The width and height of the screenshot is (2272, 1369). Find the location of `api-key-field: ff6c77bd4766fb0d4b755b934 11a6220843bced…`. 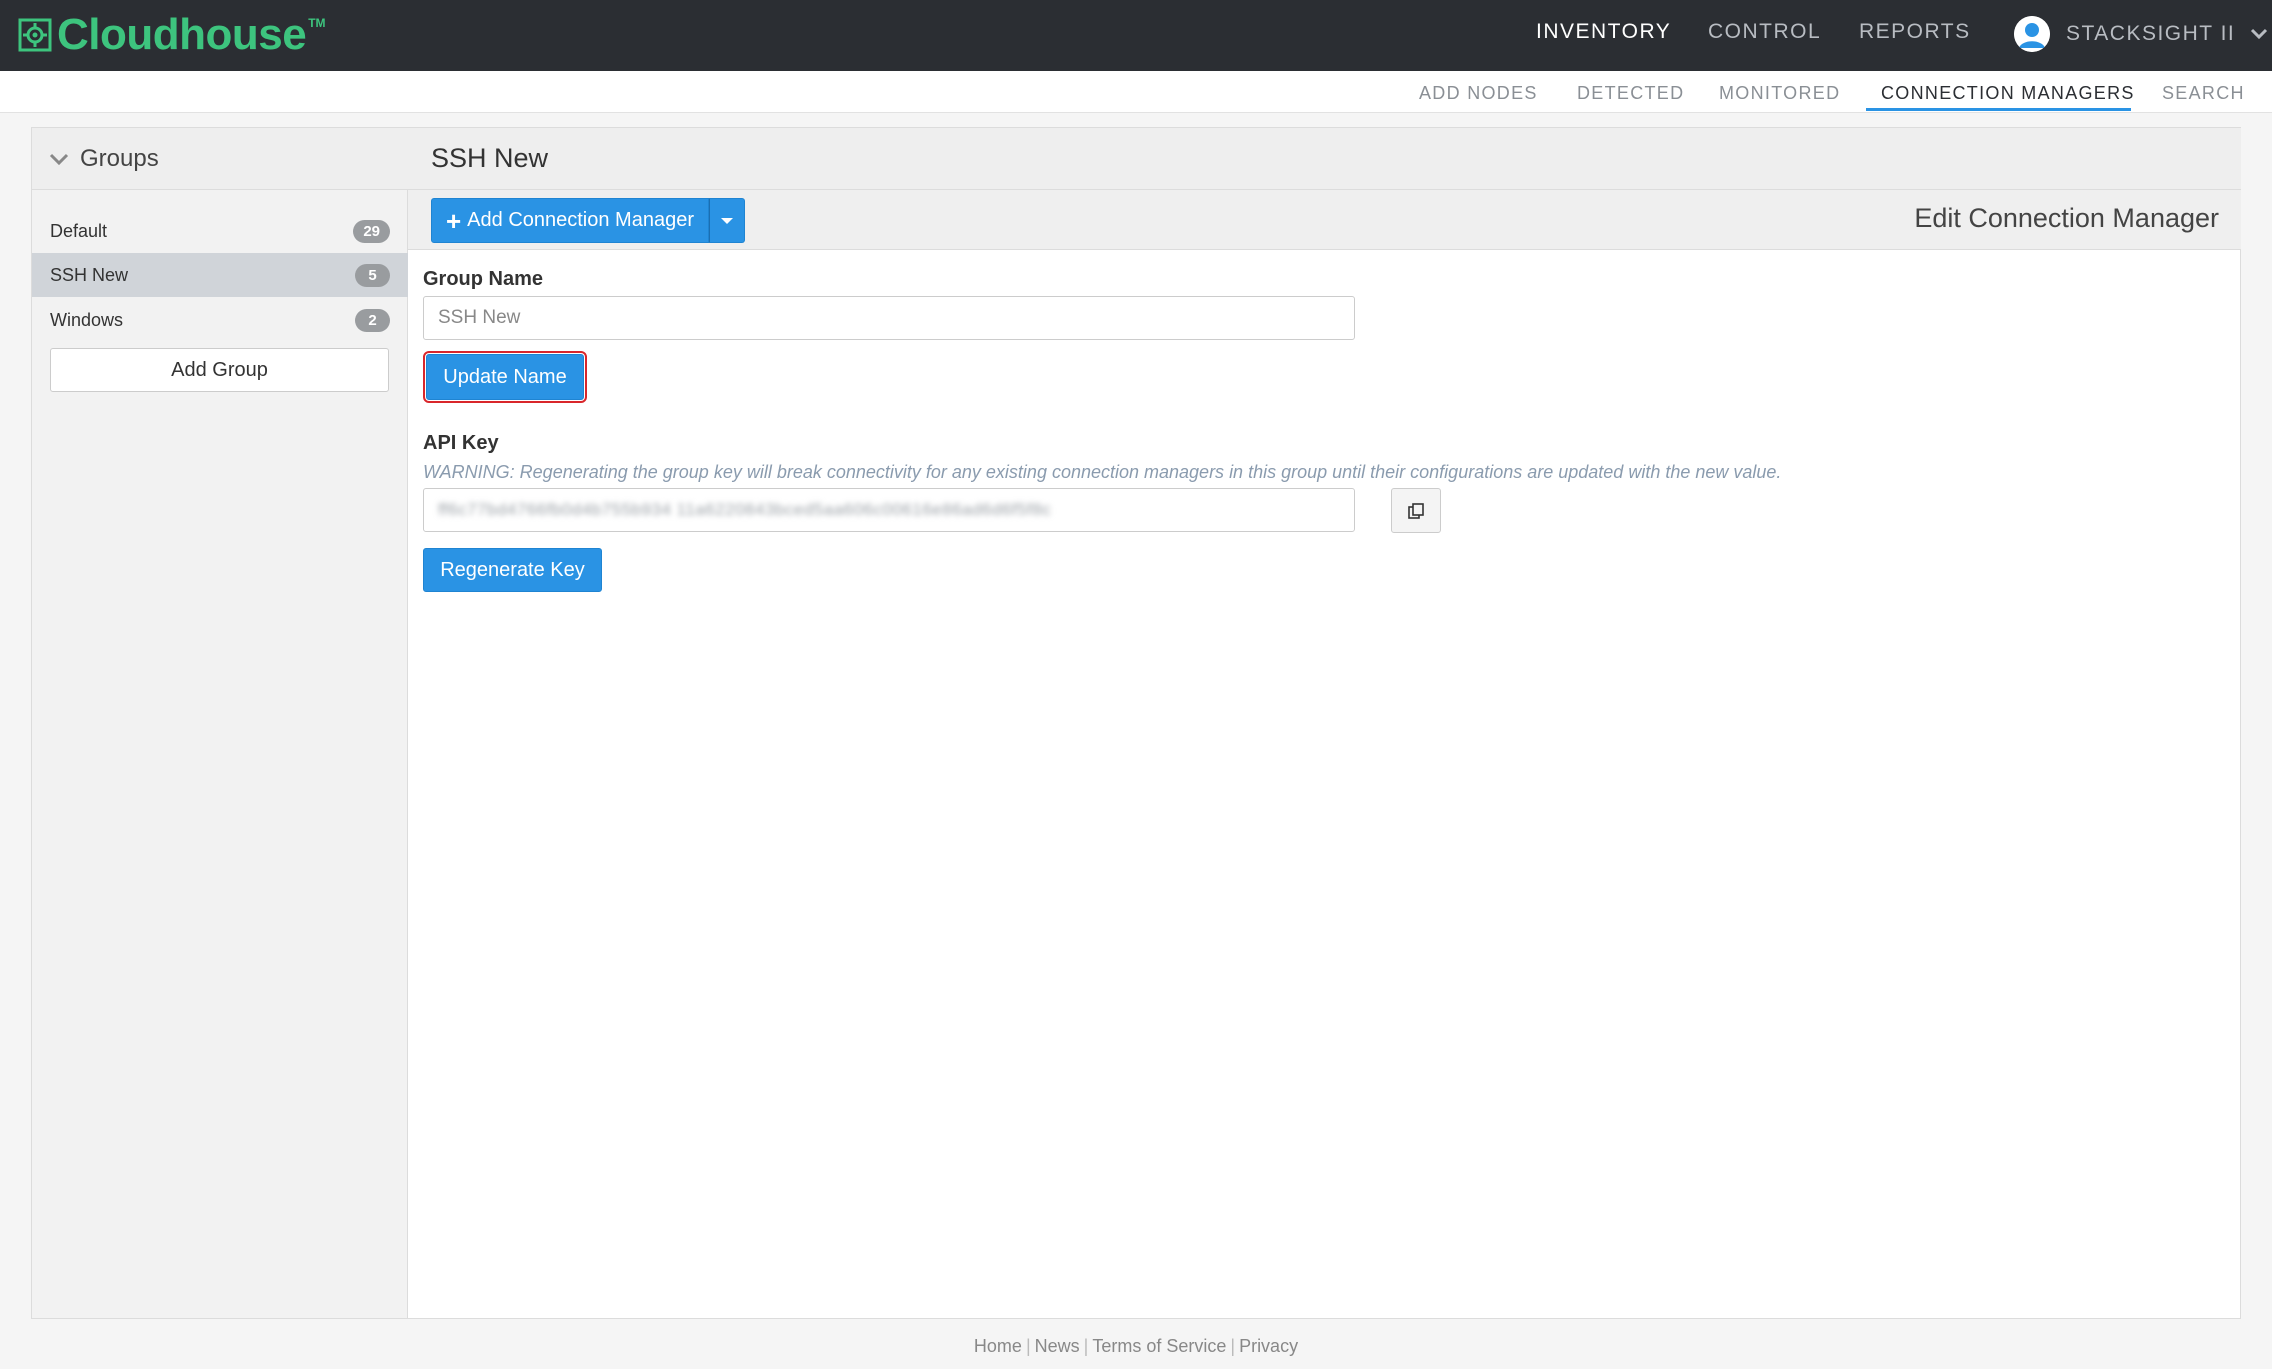

api-key-field: ff6c77bd4766fb0d4b755b934 11a6220843bced… is located at coordinates (889, 510).